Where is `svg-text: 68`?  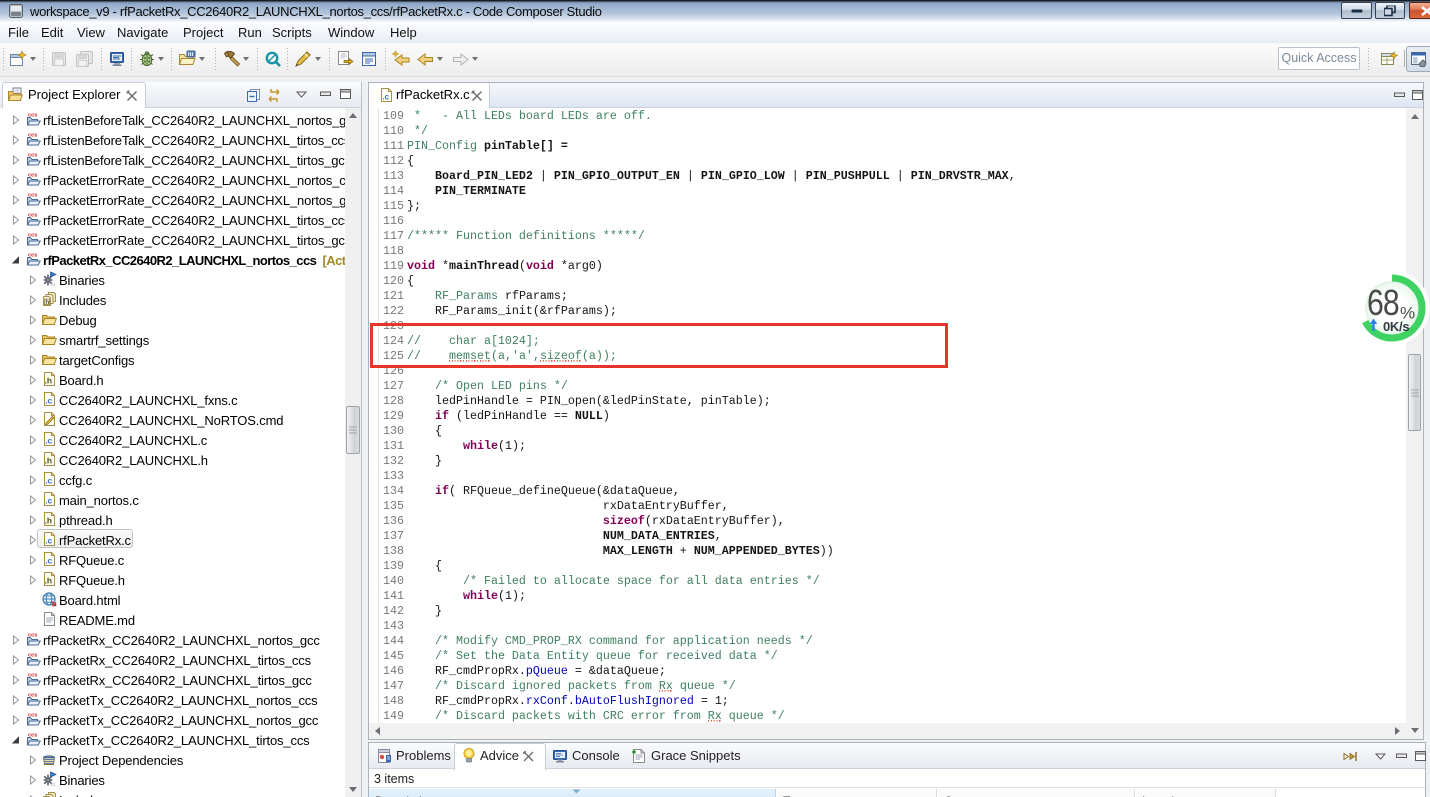
svg-text: 68 is located at coordinates (1383, 304).